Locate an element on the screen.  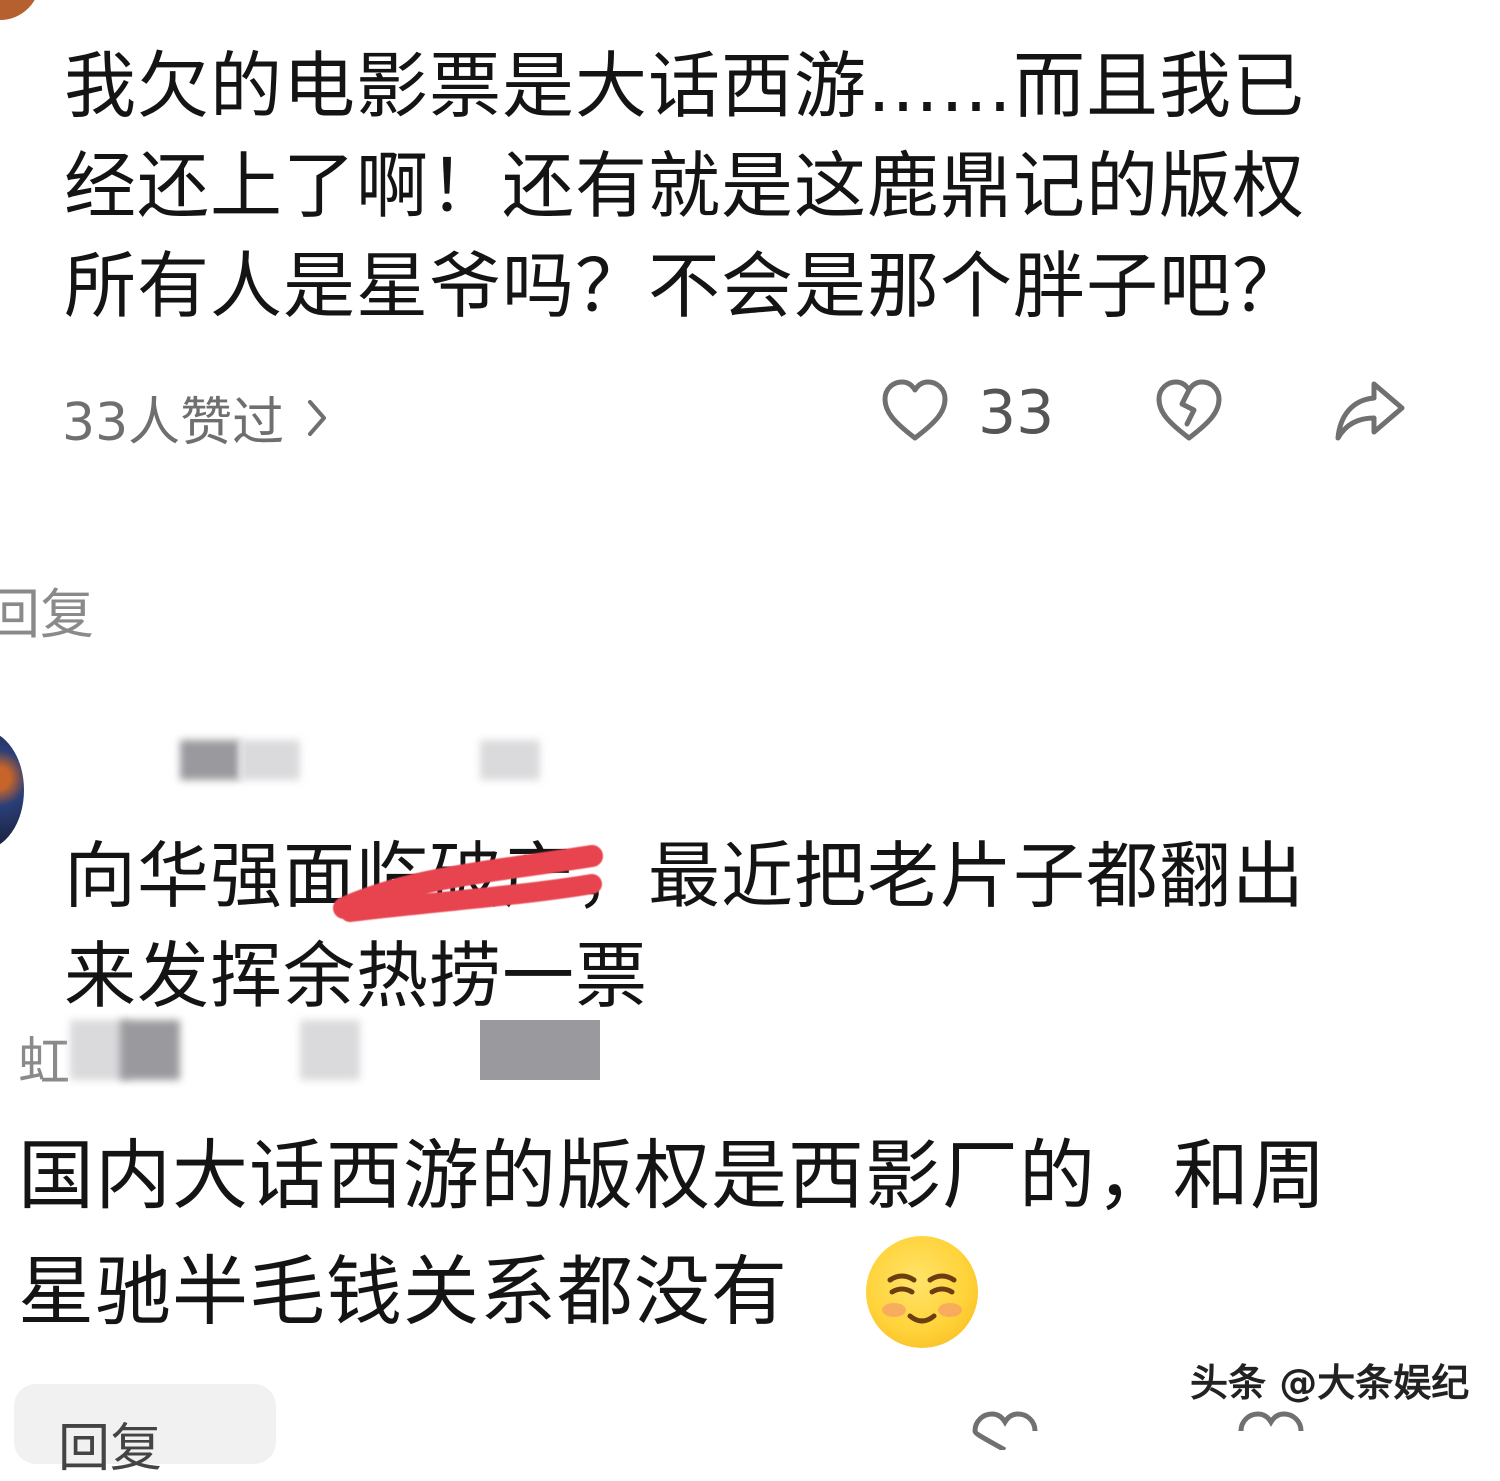
likes-summary-link: 33人赞过 is located at coordinates (195, 417).